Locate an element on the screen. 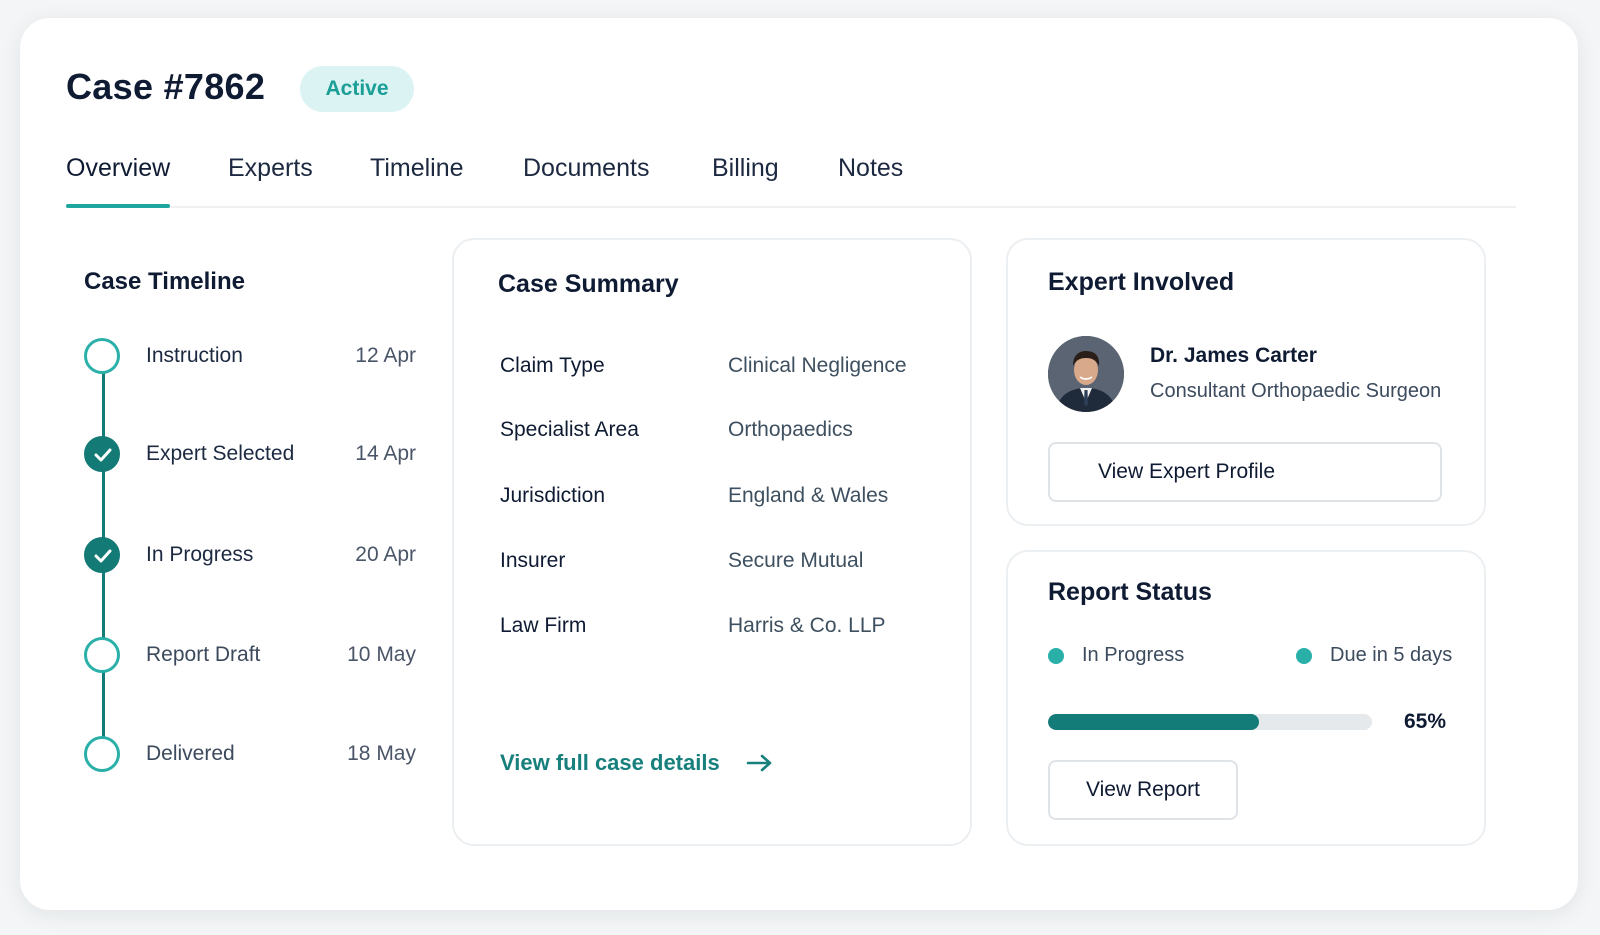  summary-row: Jurisdiction England & Wales is located at coordinates (730, 499).